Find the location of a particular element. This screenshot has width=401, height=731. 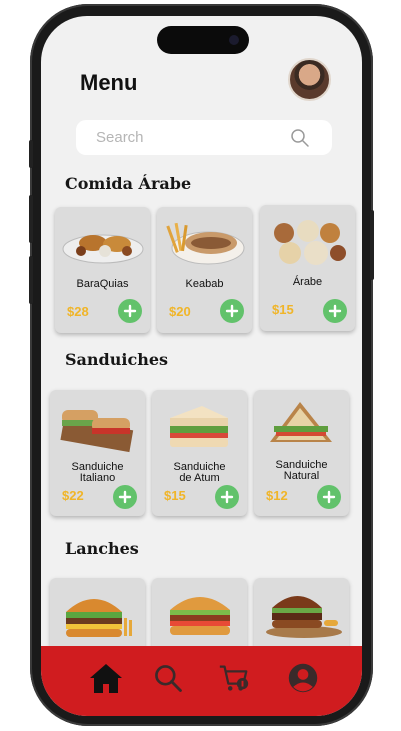

cart-icon is located at coordinates (234, 678).